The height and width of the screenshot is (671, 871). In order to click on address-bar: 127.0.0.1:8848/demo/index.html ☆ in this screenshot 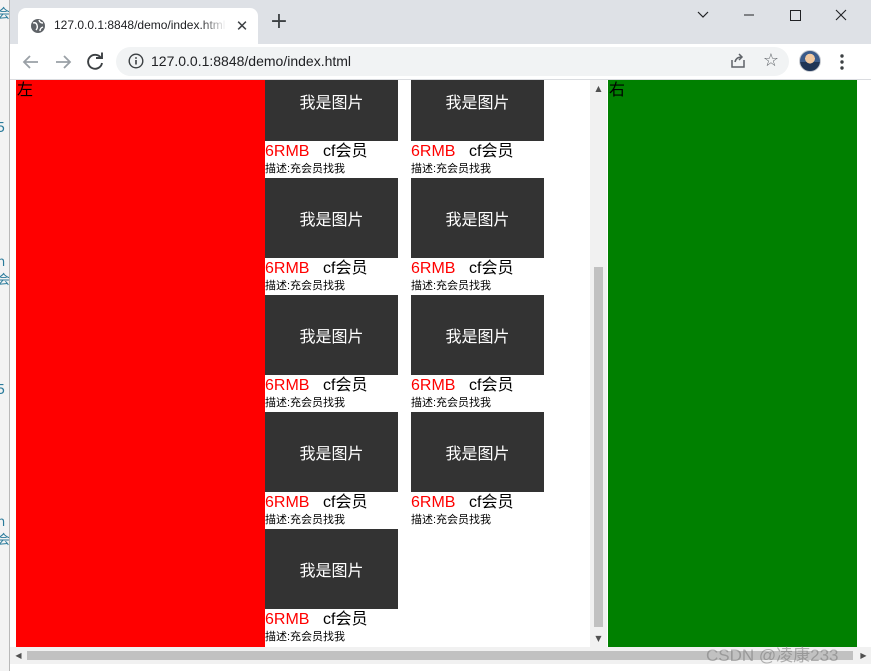, I will do `click(452, 61)`.